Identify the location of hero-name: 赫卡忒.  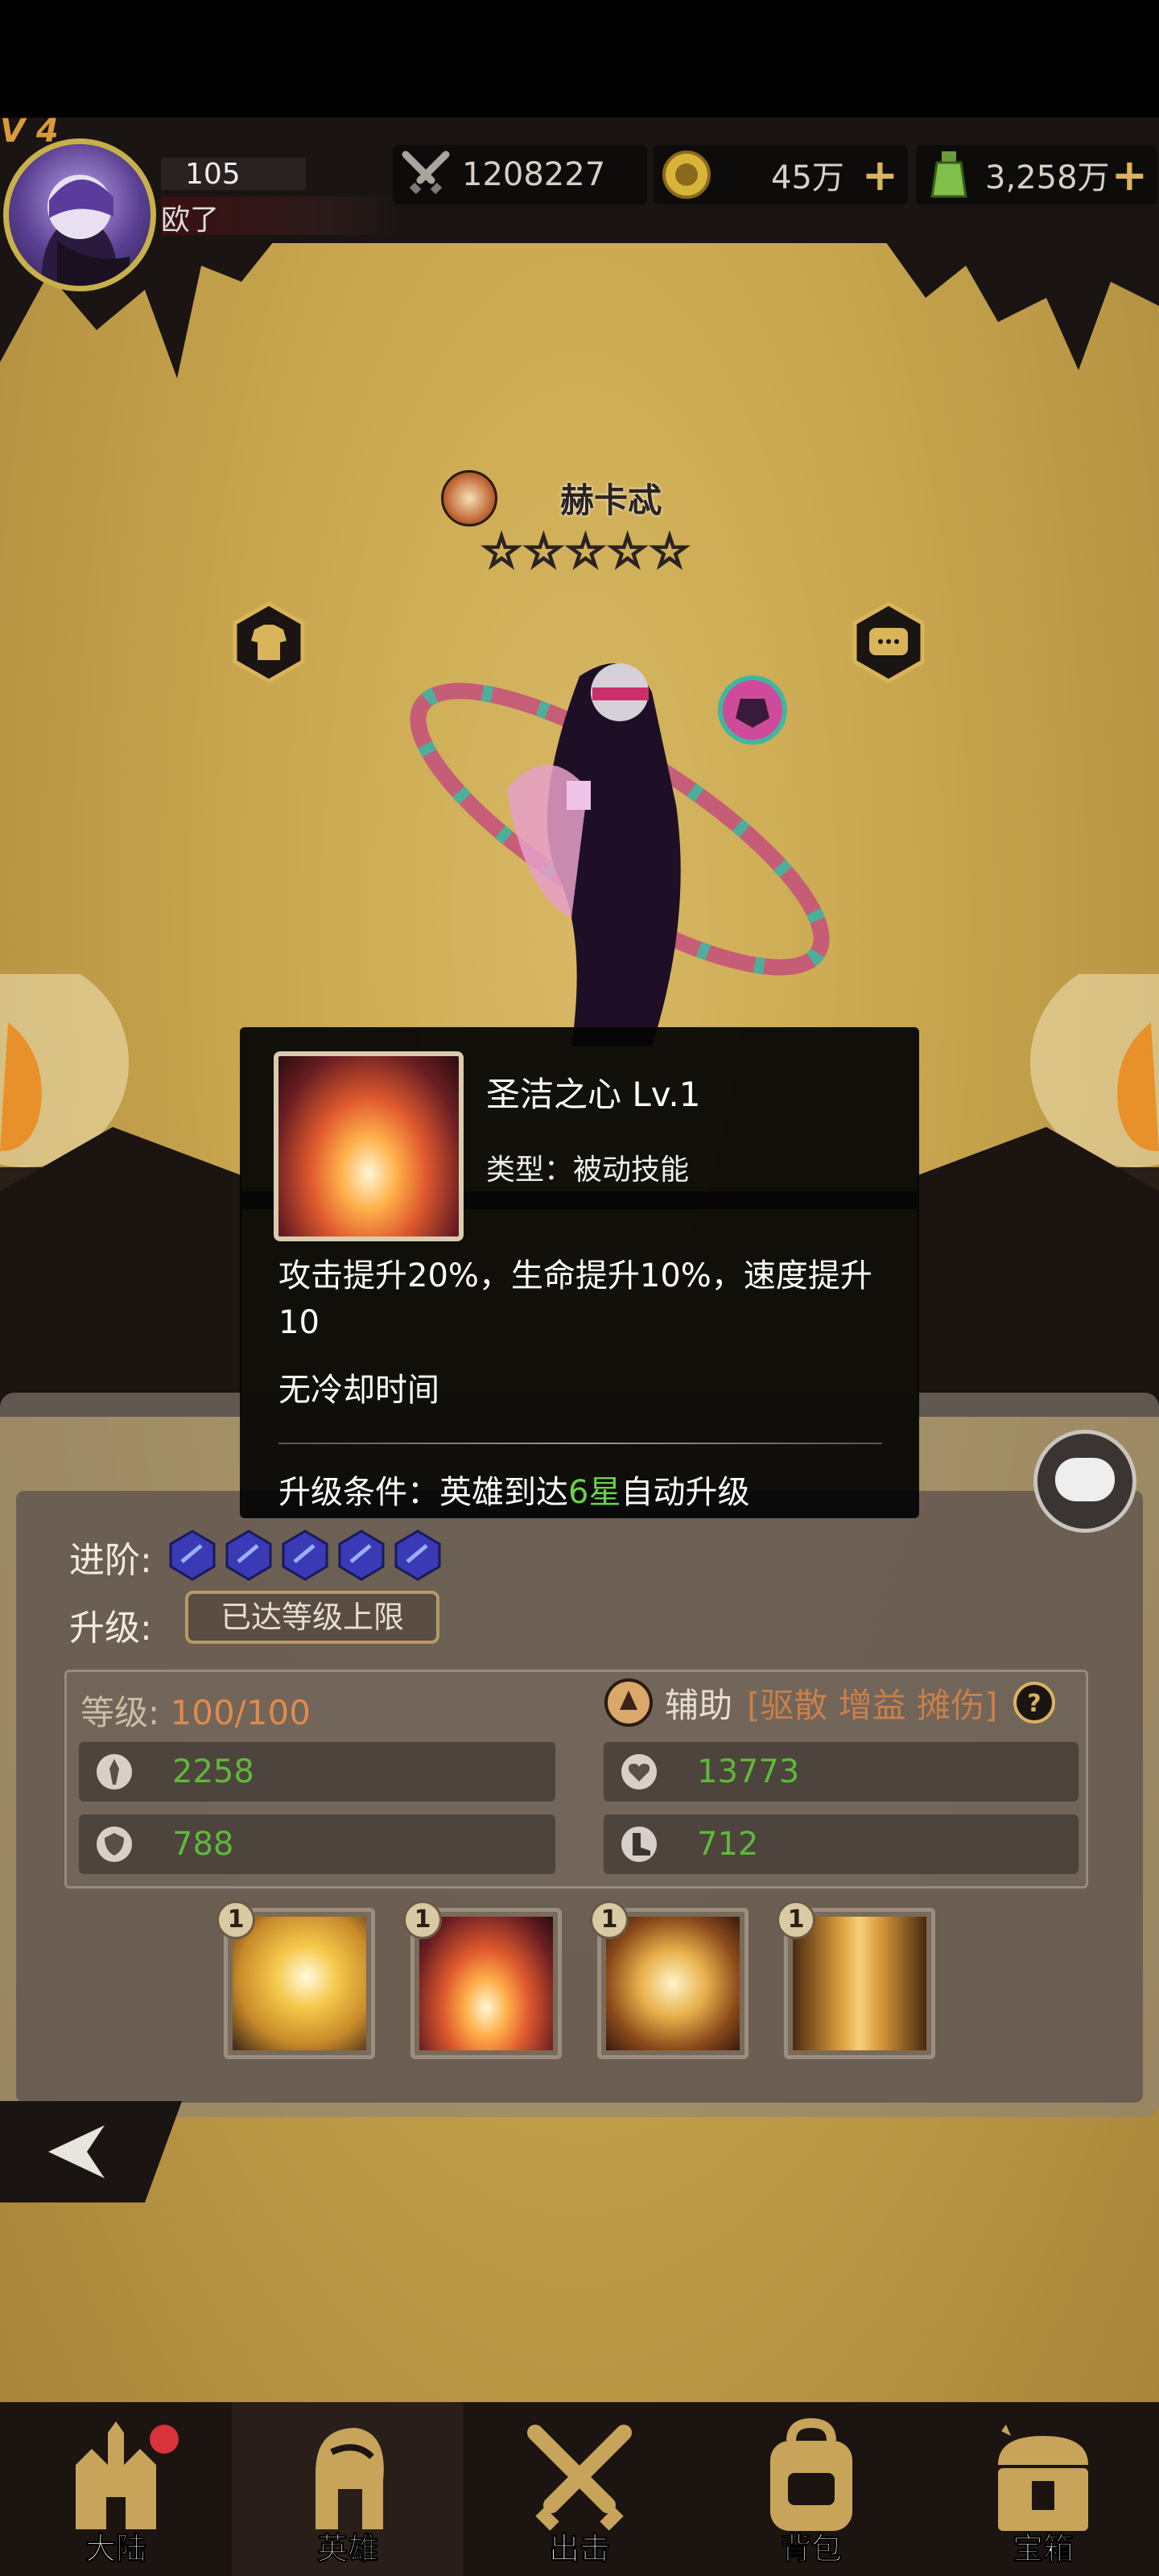
(611, 500).